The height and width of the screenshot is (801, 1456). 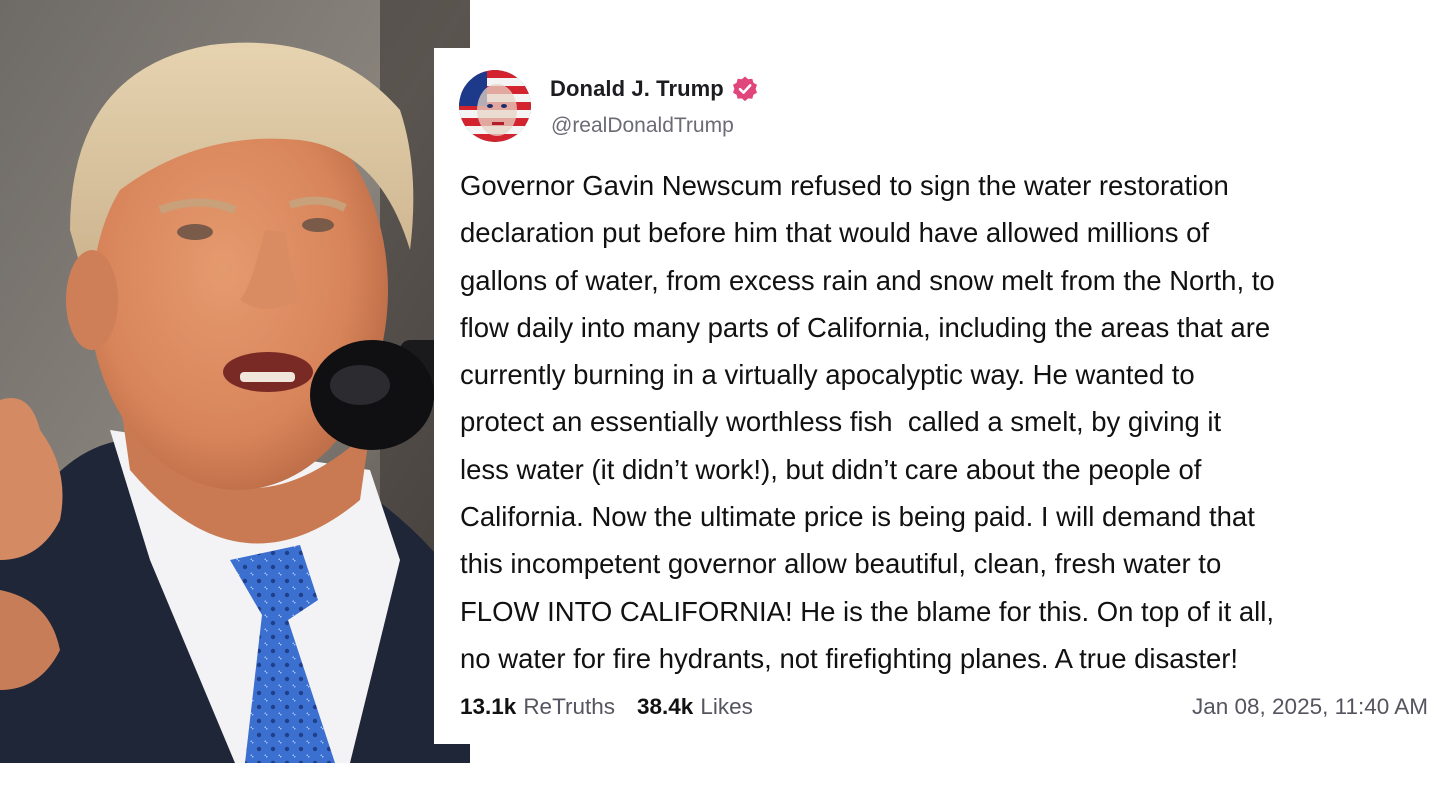 I want to click on author-handle: @realDonaldTrump, so click(x=642, y=126).